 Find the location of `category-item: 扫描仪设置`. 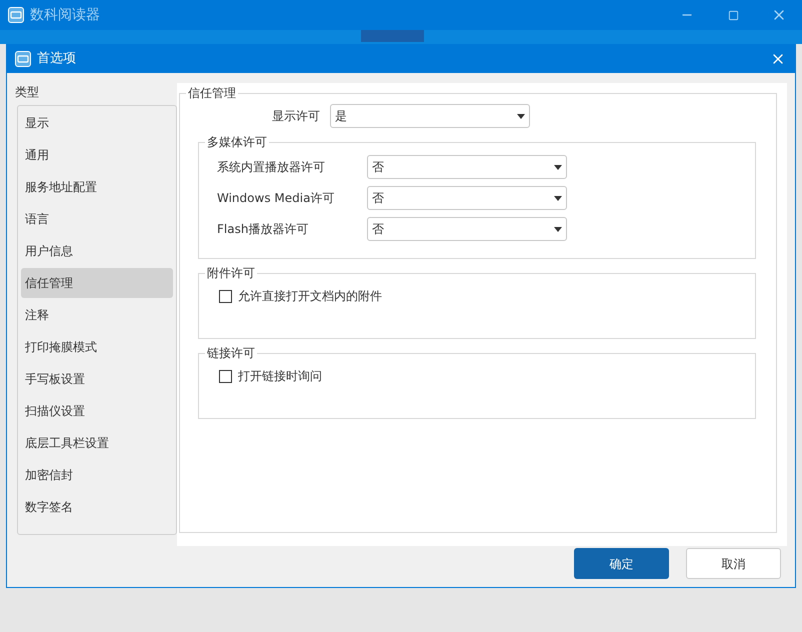

category-item: 扫描仪设置 is located at coordinates (97, 411).